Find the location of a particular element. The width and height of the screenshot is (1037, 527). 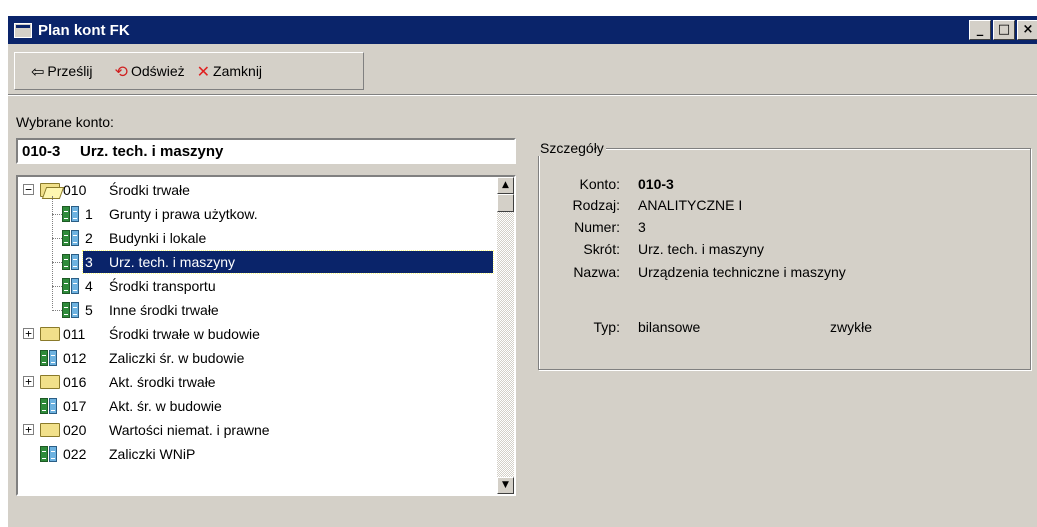

collapse-icon: − is located at coordinates (28, 189).